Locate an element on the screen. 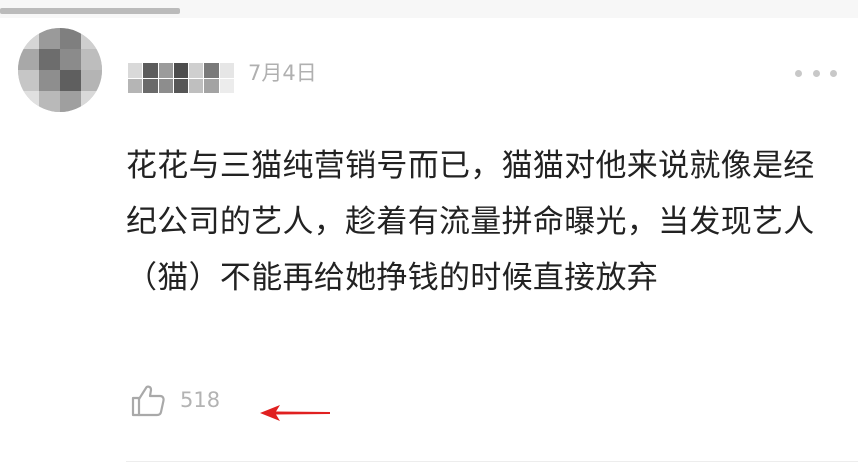 This screenshot has width=858, height=468. previous-item-edge is located at coordinates (90, 11).